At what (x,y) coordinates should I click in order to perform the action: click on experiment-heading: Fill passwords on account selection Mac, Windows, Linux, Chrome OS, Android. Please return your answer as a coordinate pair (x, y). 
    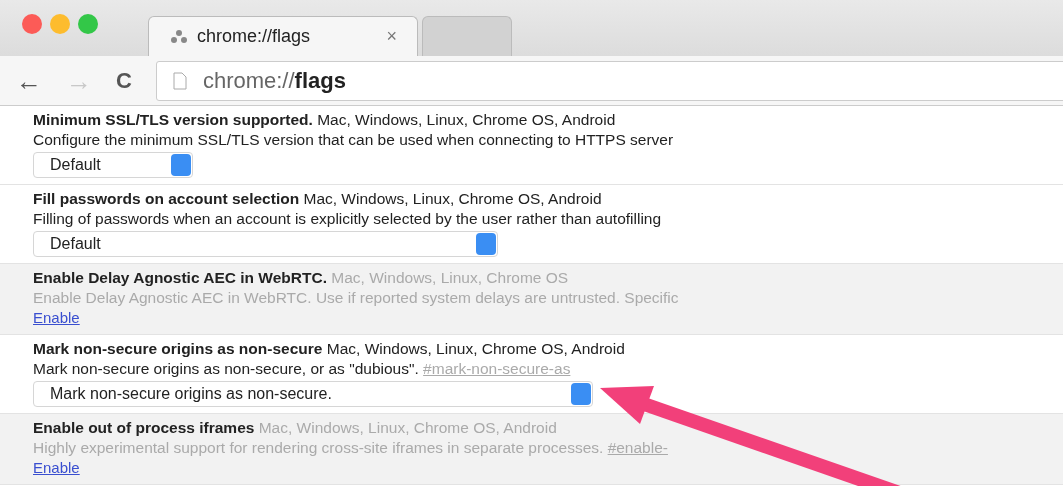
    Looking at the image, I should click on (318, 199).